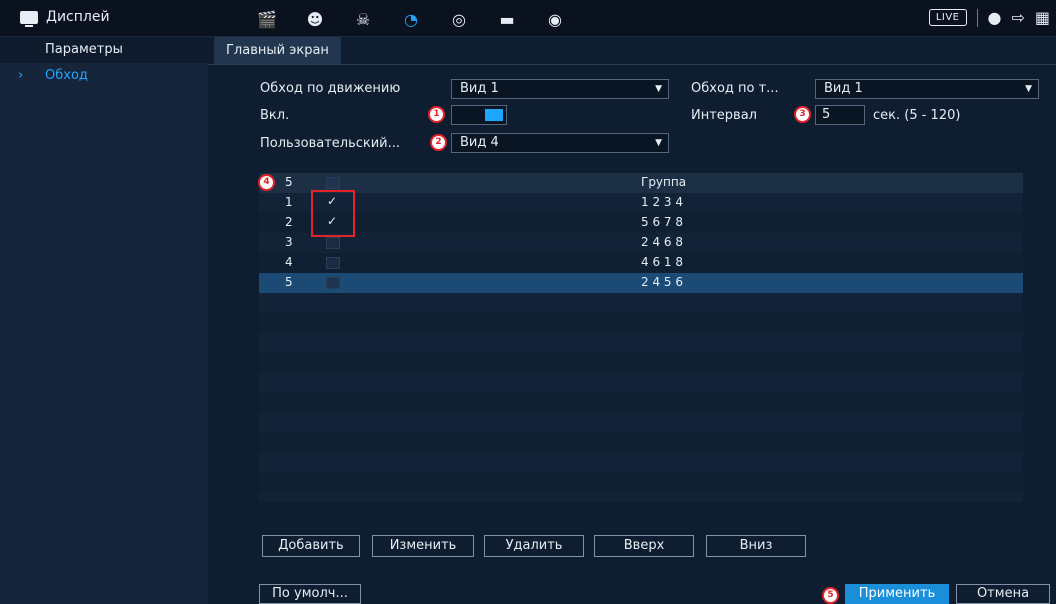  I want to click on table-row: 1 ✓ 1 2 3 4, so click(641, 203).